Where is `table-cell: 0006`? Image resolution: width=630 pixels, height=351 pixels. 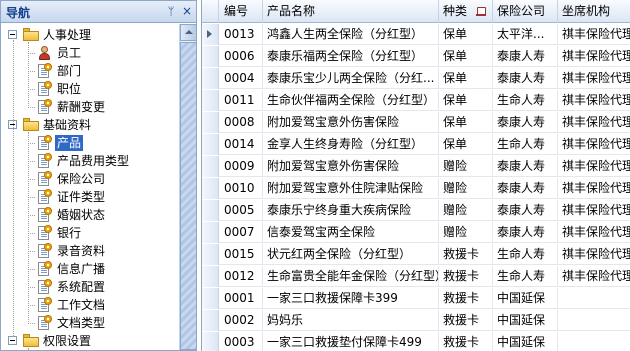 table-cell: 0006 is located at coordinates (241, 56).